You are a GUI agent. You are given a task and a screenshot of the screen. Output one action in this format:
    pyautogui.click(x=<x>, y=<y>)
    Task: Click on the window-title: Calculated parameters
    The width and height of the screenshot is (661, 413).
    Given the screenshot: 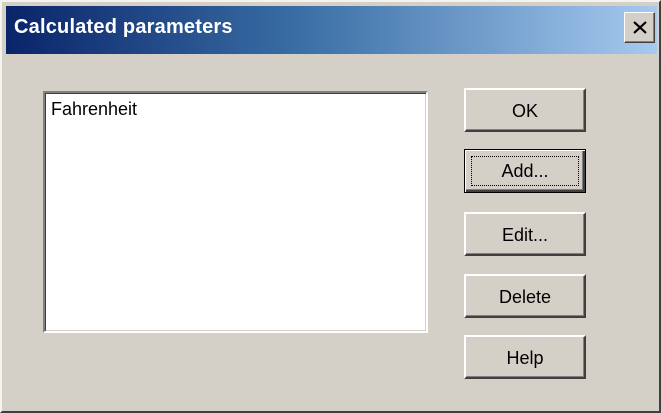 What is the action you would take?
    pyautogui.click(x=123, y=27)
    